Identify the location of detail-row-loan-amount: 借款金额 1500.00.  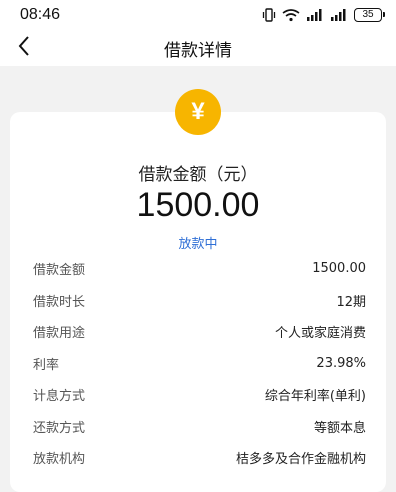
(199, 269).